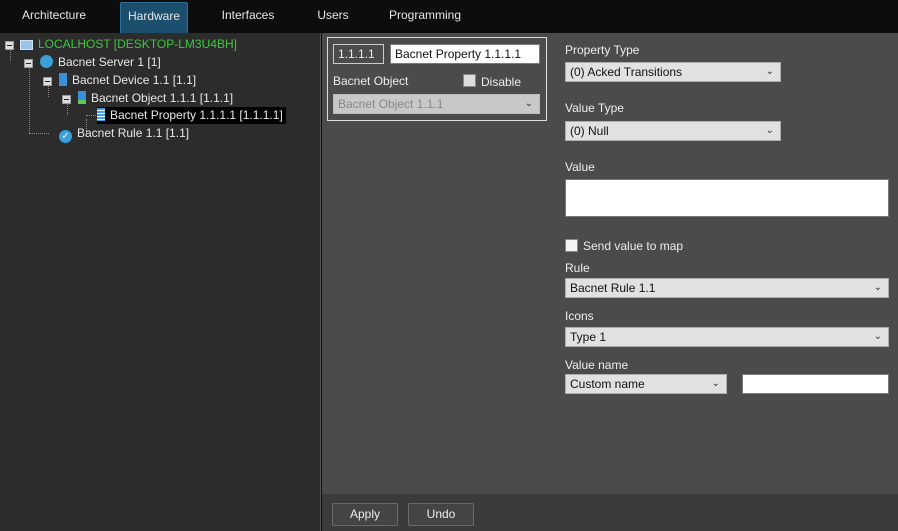  What do you see at coordinates (46, 61) in the screenshot?
I see `server-globe-icon` at bounding box center [46, 61].